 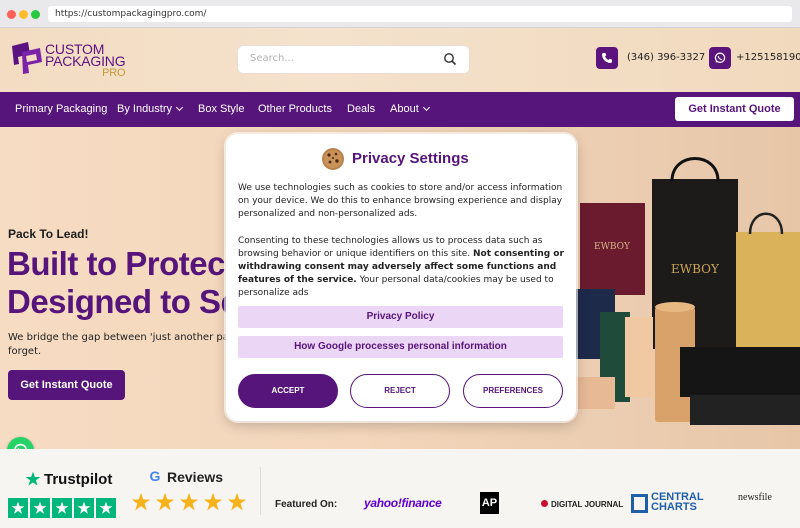 I want to click on search-icon, so click(x=450, y=59).